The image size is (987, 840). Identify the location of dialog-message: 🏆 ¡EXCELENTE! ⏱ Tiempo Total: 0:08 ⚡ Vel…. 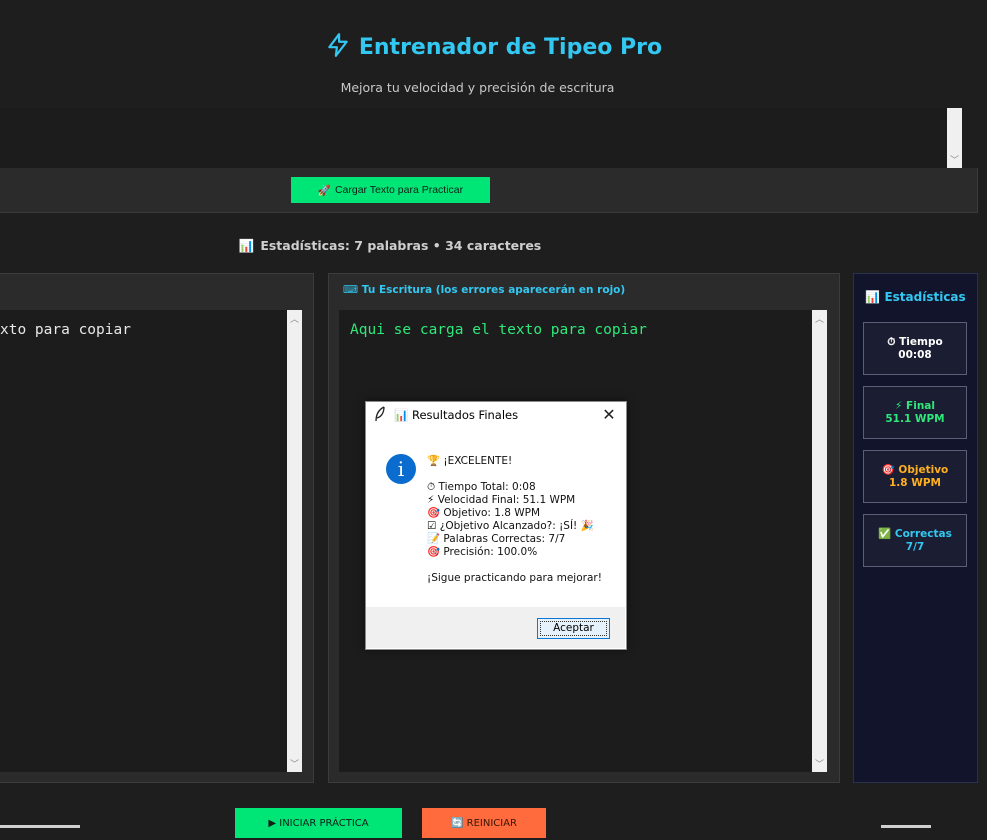
(514, 519).